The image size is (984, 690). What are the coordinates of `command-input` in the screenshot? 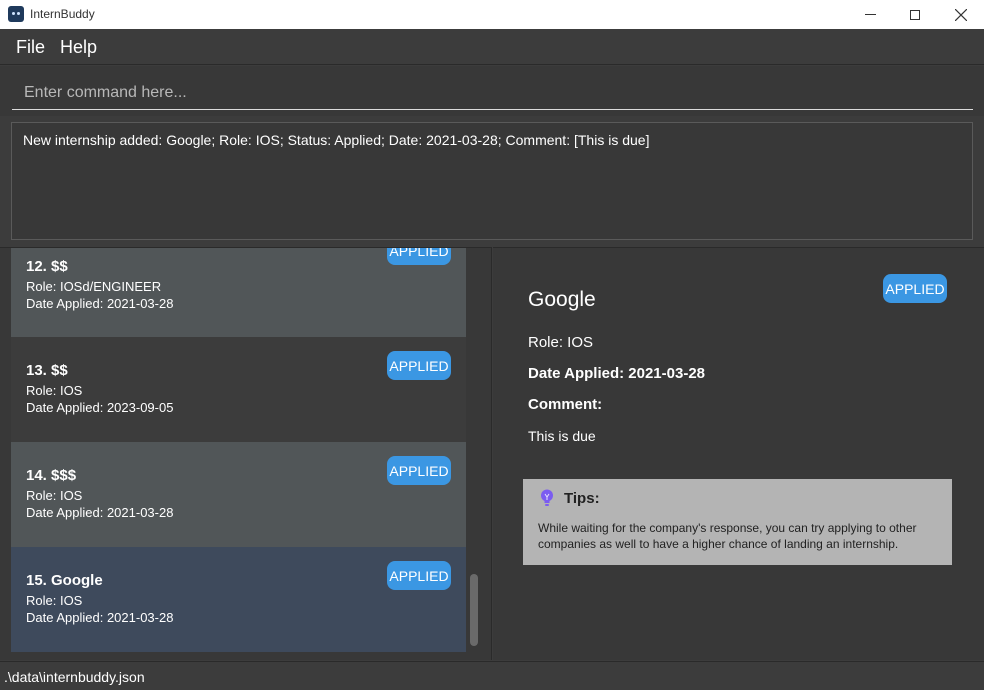 It's located at (492, 93).